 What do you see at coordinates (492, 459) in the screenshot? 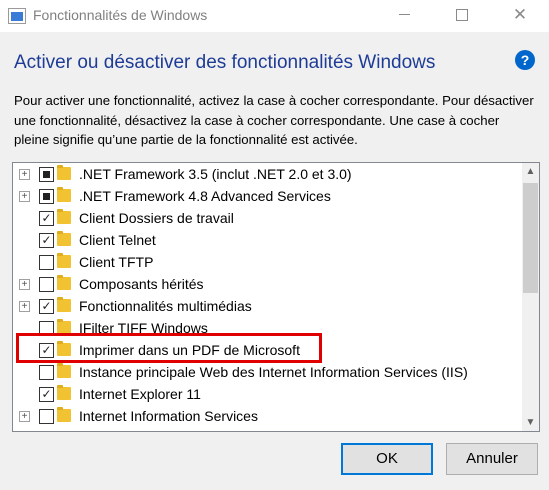
I see `cancel-button: Annuler` at bounding box center [492, 459].